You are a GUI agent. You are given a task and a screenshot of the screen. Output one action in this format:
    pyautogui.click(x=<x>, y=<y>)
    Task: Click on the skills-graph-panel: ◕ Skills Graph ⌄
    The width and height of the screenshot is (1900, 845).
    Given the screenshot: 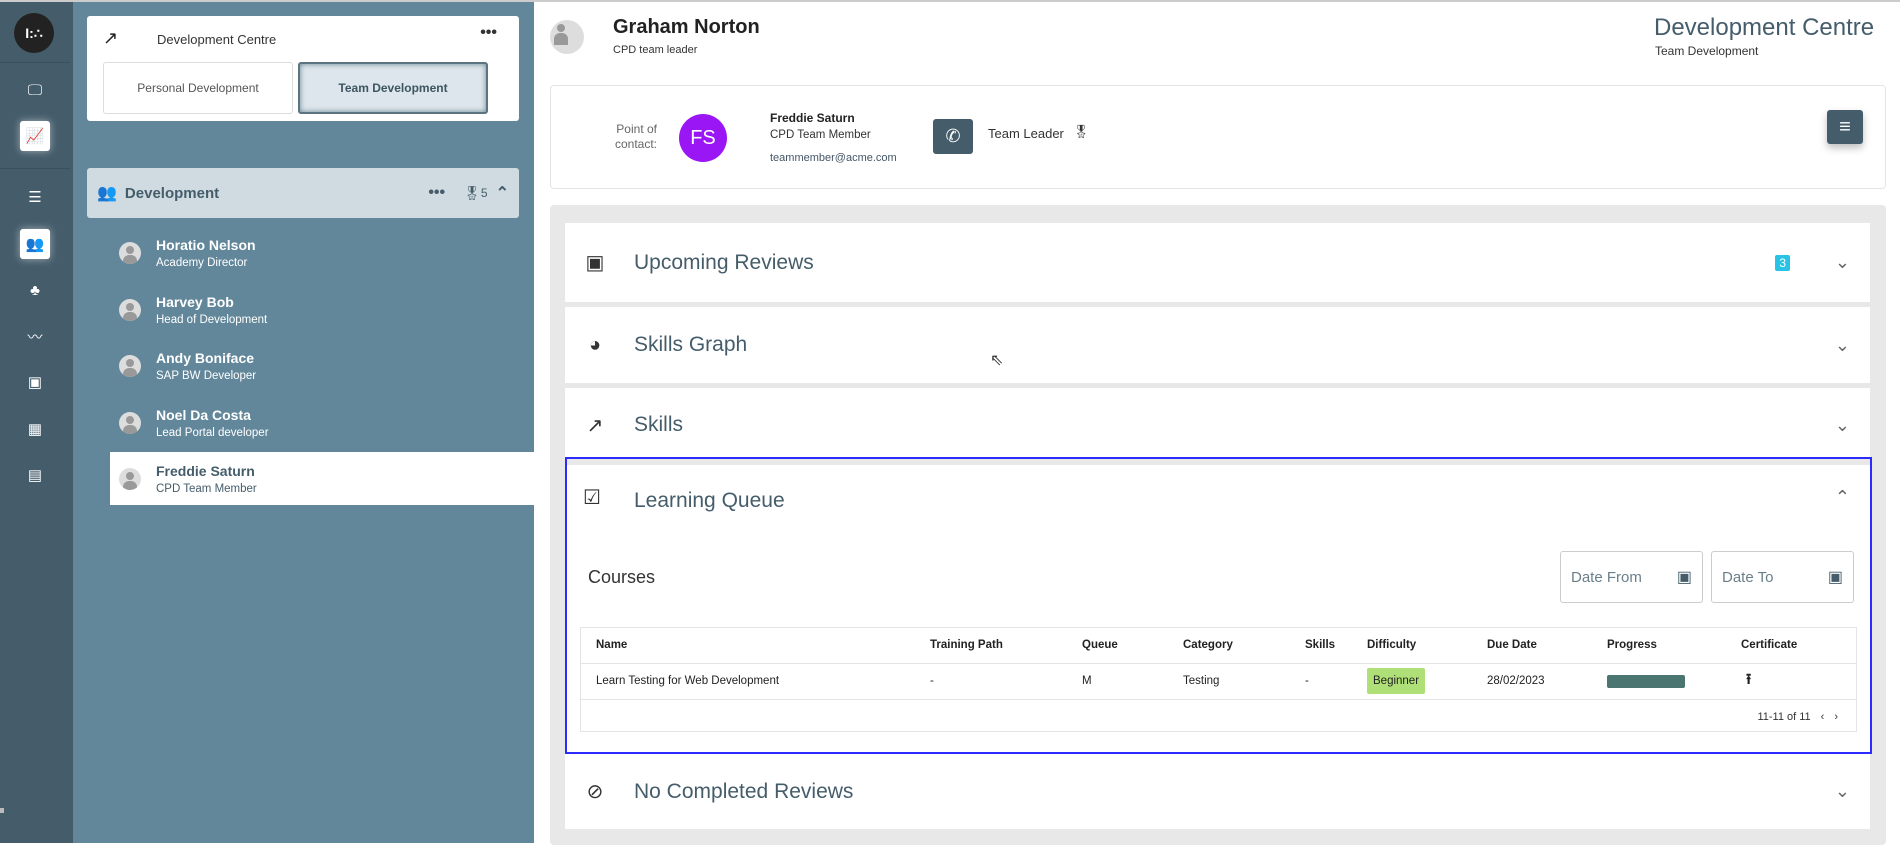 What is the action you would take?
    pyautogui.click(x=1217, y=345)
    